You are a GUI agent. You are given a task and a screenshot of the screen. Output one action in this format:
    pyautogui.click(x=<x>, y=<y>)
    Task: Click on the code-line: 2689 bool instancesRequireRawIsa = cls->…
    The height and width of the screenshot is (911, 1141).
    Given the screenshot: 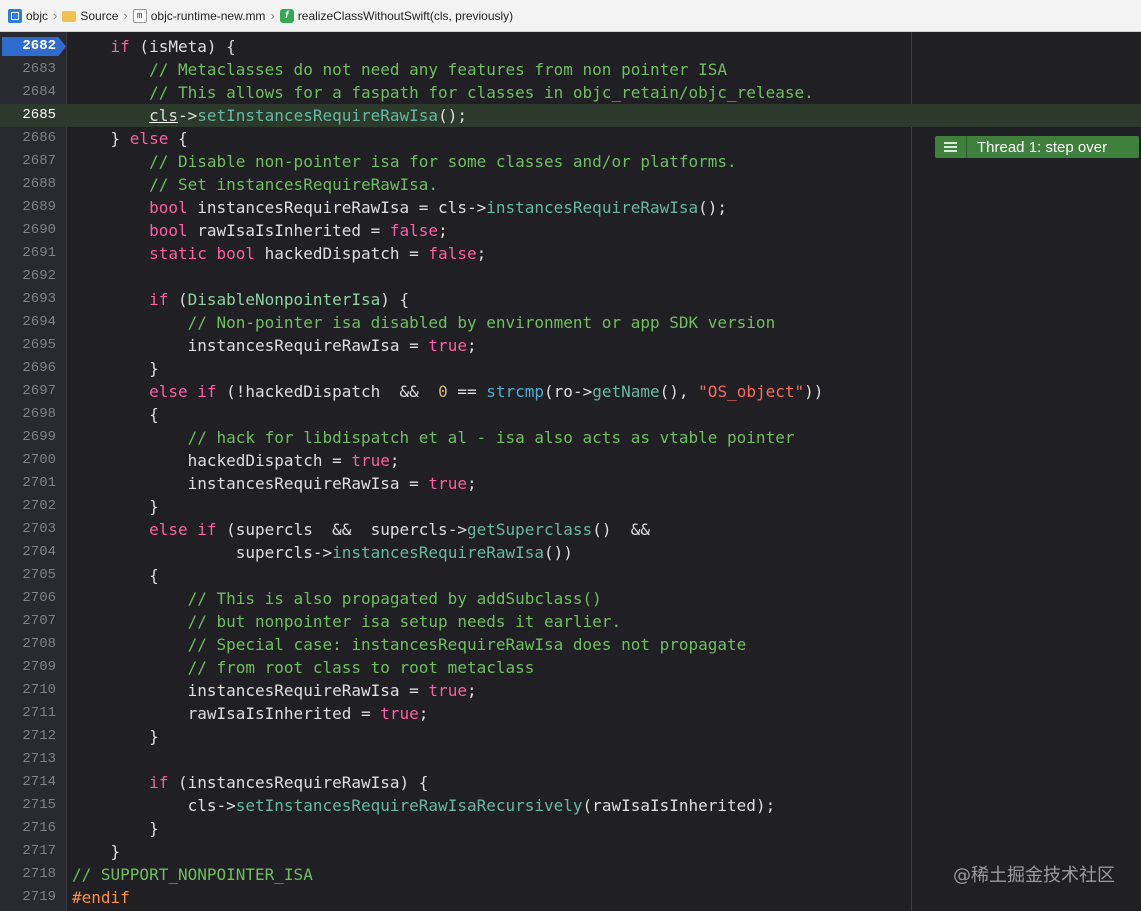 What is the action you would take?
    pyautogui.click(x=570, y=207)
    